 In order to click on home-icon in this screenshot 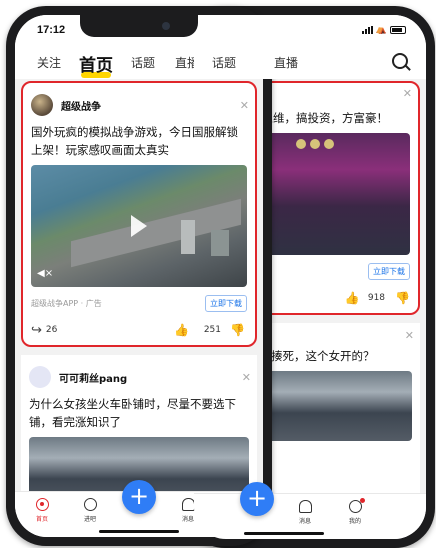, I will do `click(42, 504)`.